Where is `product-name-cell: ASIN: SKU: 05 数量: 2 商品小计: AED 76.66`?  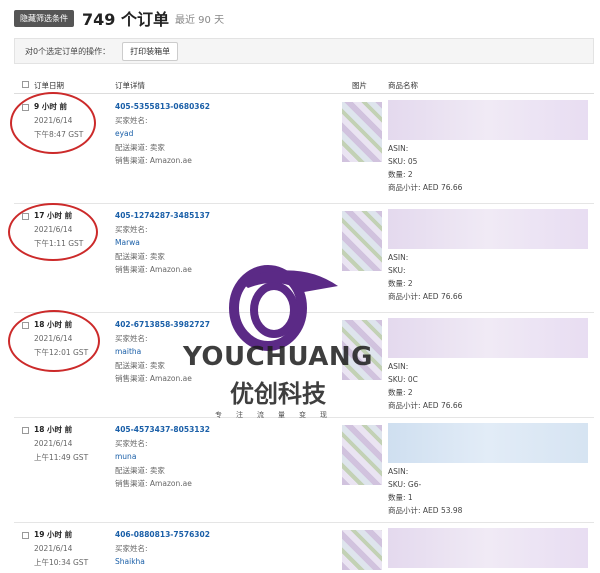
product-name-cell: ASIN: SKU: 05 数量: 2 商品小计: AED 76.66 is located at coordinates (491, 147).